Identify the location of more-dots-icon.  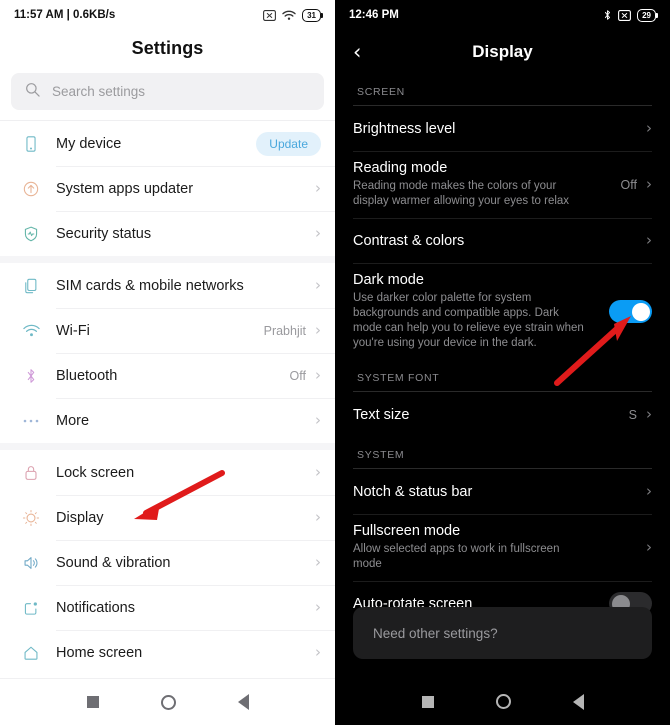
(31, 421).